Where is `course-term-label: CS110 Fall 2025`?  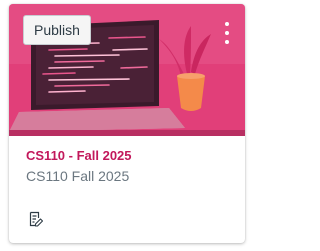
course-term-label: CS110 Fall 2025 is located at coordinates (78, 176).